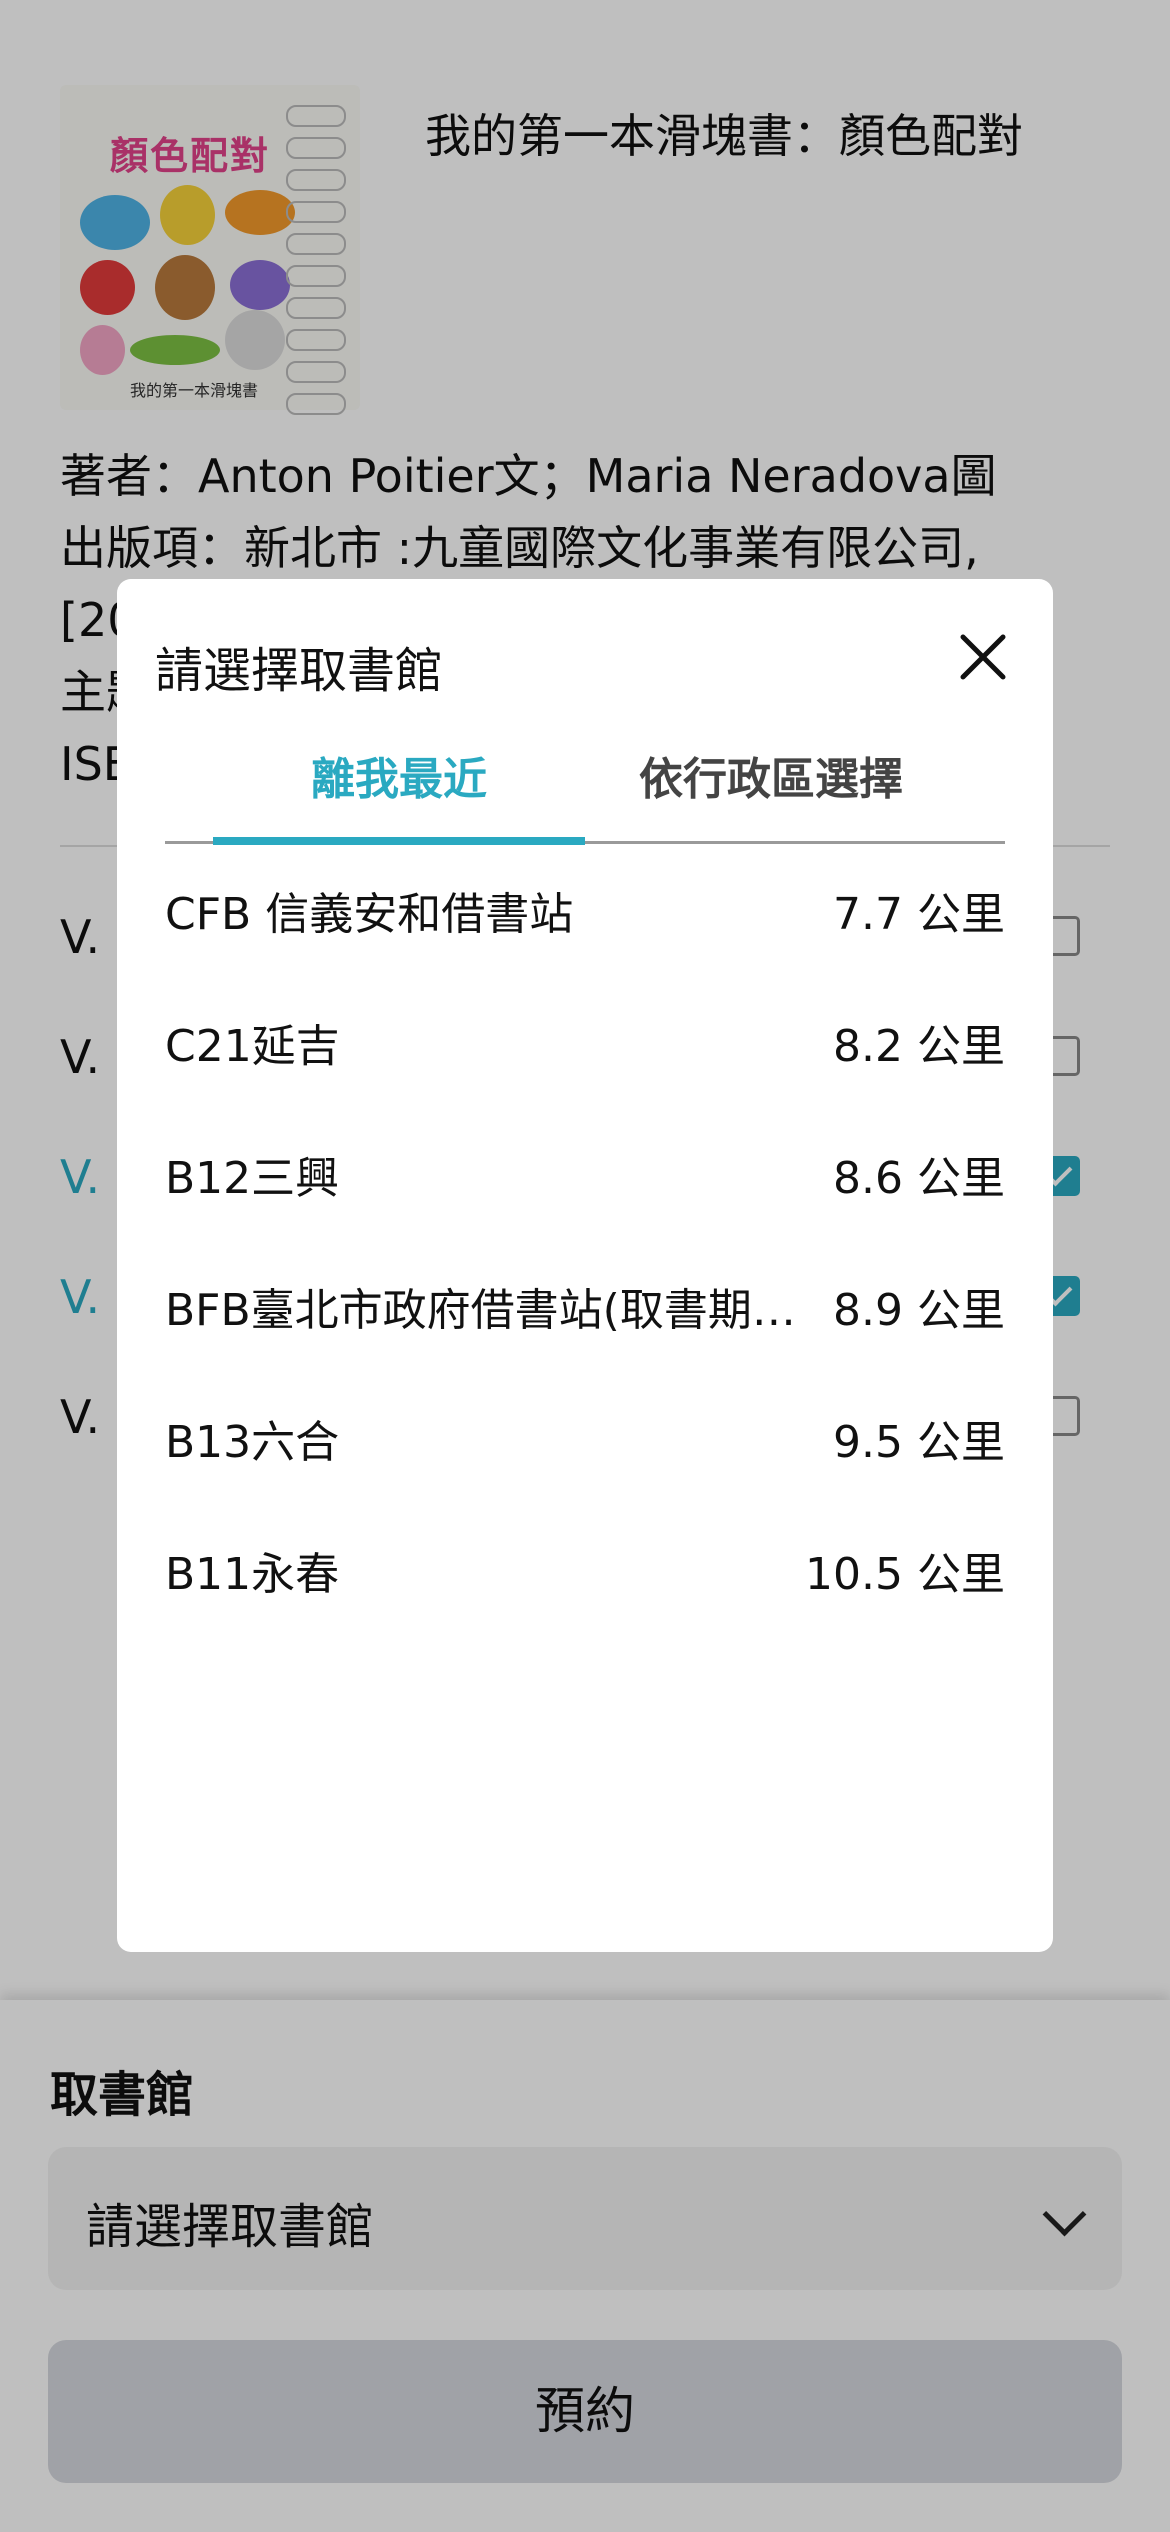 This screenshot has height=2532, width=1170. I want to click on branch-distance: 8.6 公里, so click(919, 1178).